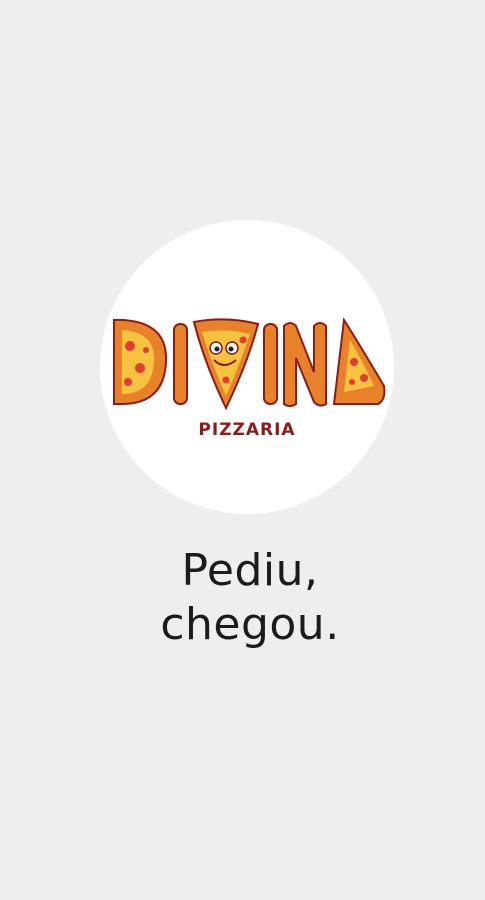 The image size is (485, 900). Describe the element at coordinates (270, 364) in the screenshot. I see `letter-i2-icon` at that location.